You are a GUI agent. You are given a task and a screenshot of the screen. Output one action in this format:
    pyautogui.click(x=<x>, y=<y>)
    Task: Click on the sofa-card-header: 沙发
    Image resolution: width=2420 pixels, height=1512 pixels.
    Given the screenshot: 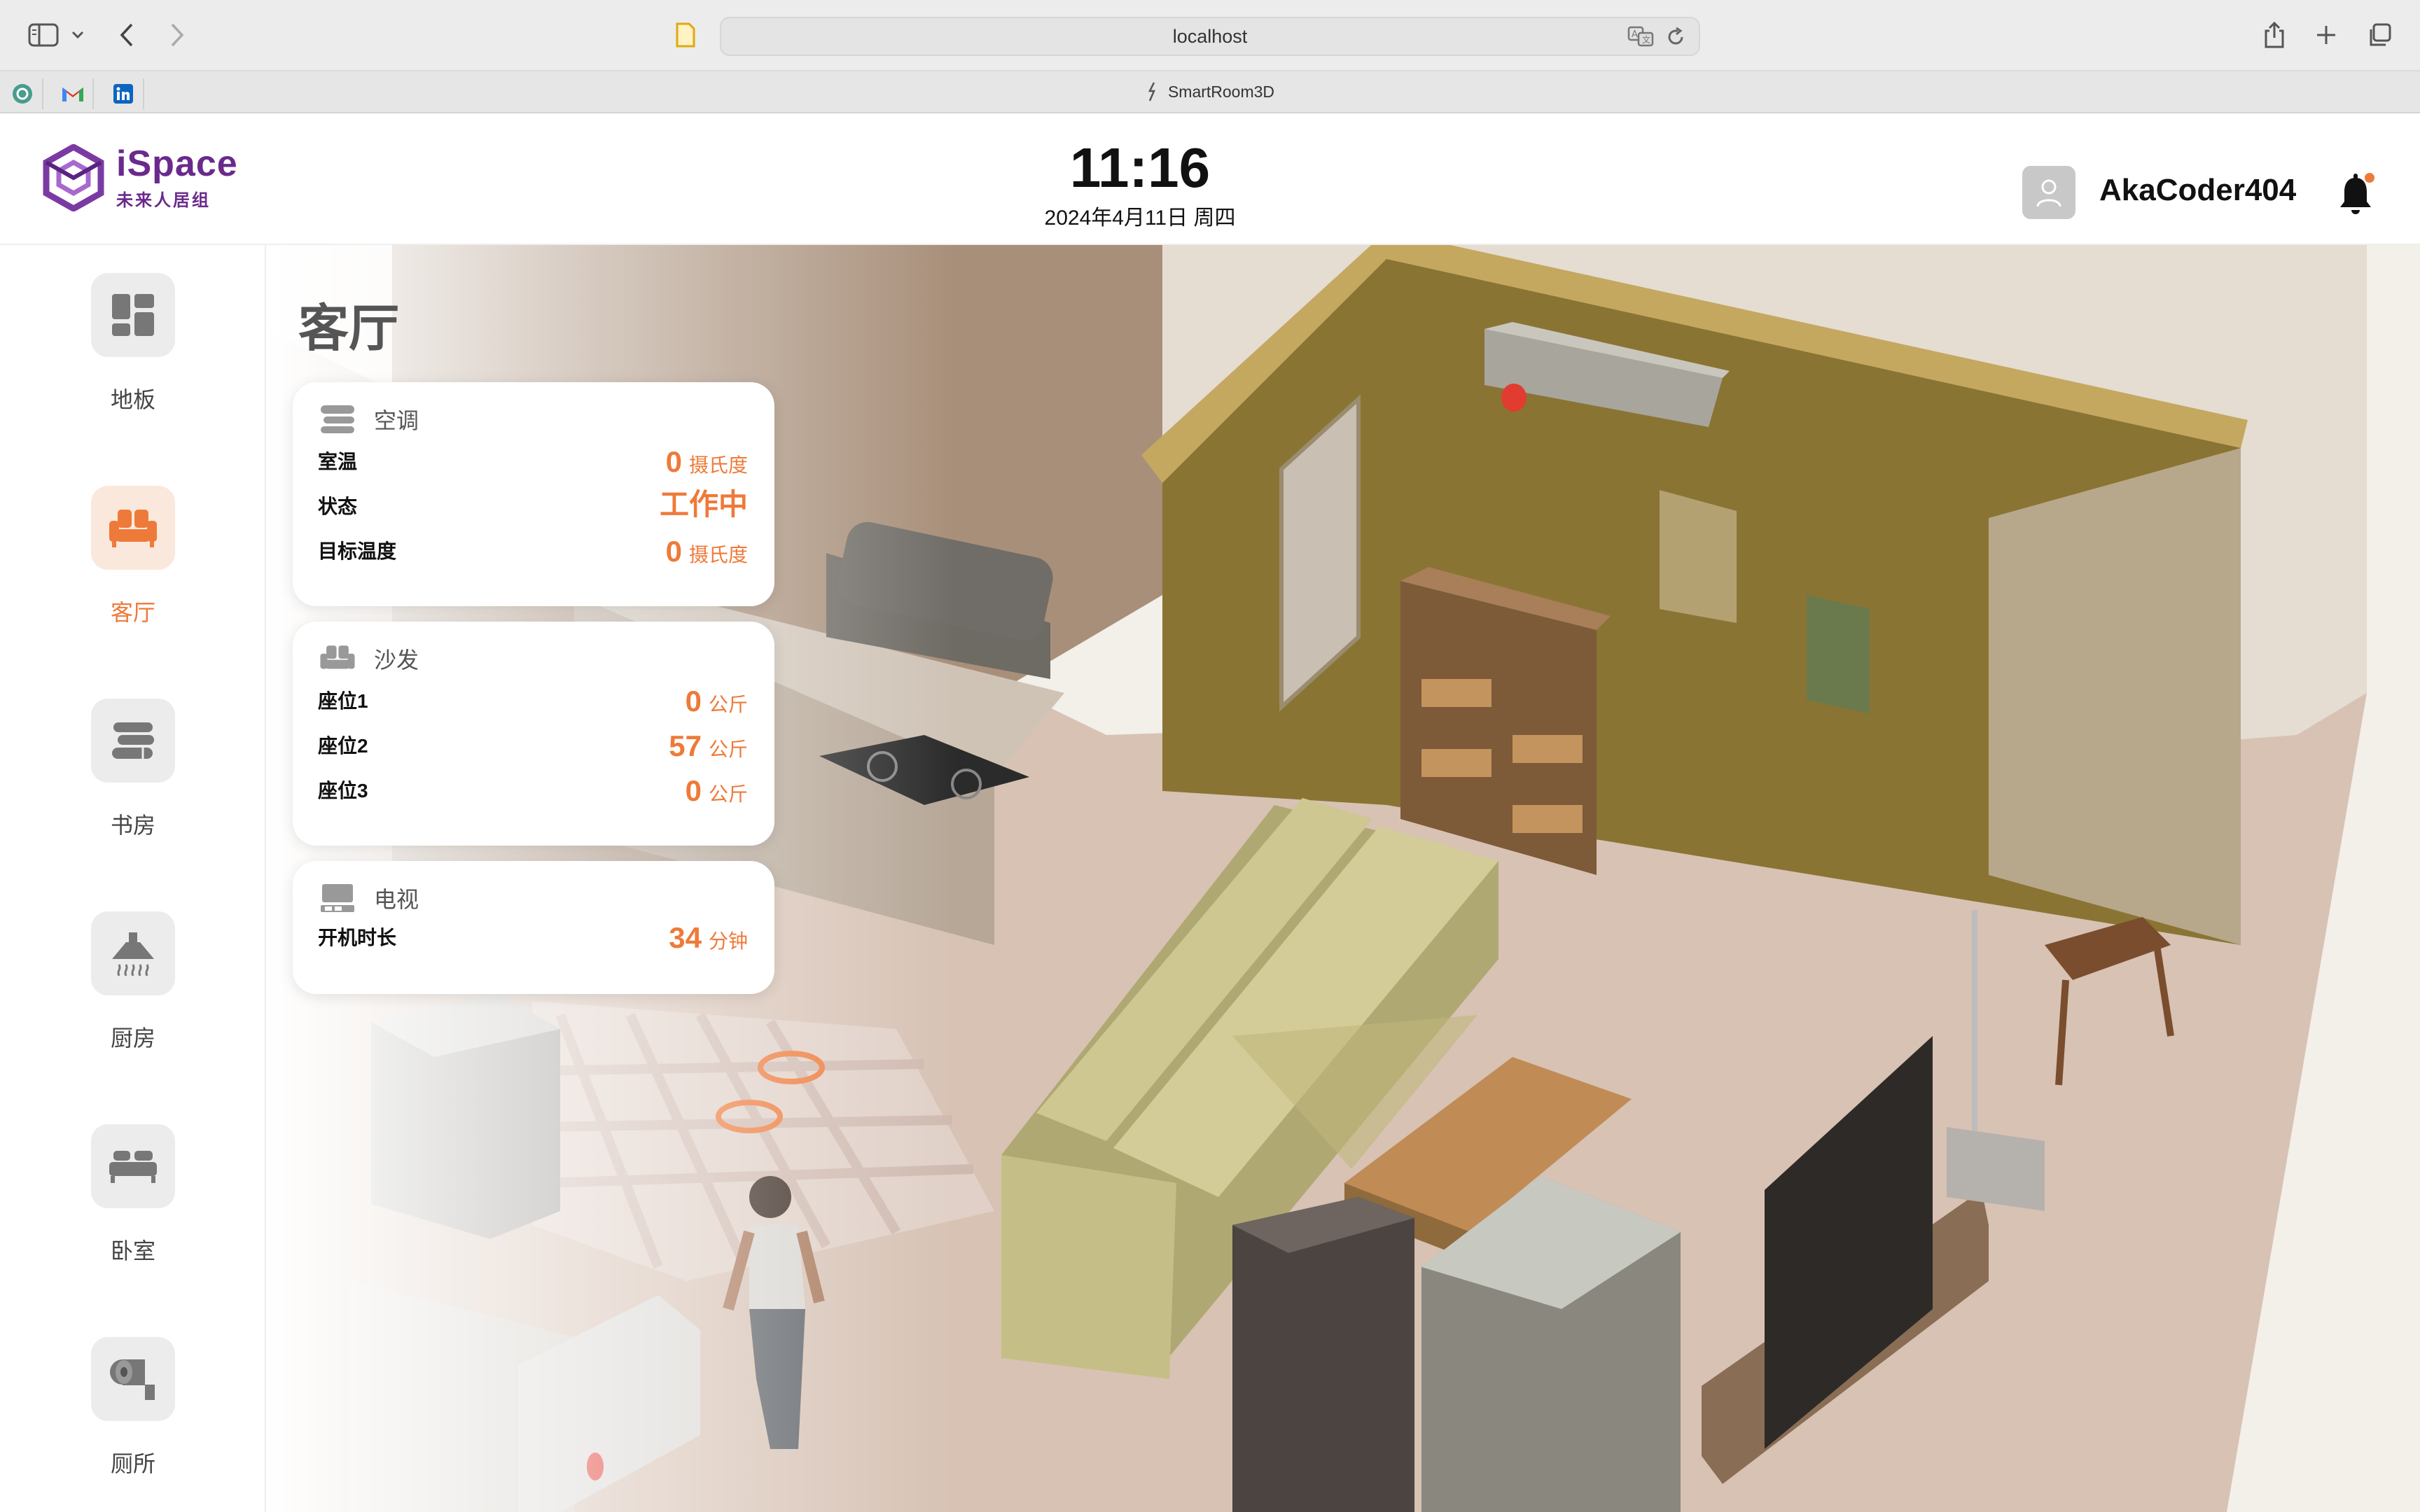 What is the action you would take?
    pyautogui.click(x=369, y=659)
    